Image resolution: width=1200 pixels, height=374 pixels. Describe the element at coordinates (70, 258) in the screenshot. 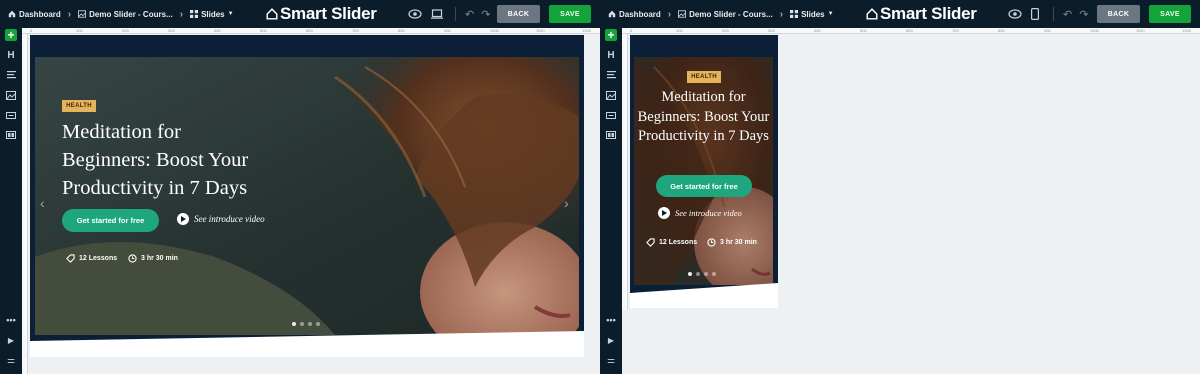

I see `tag-icon` at that location.